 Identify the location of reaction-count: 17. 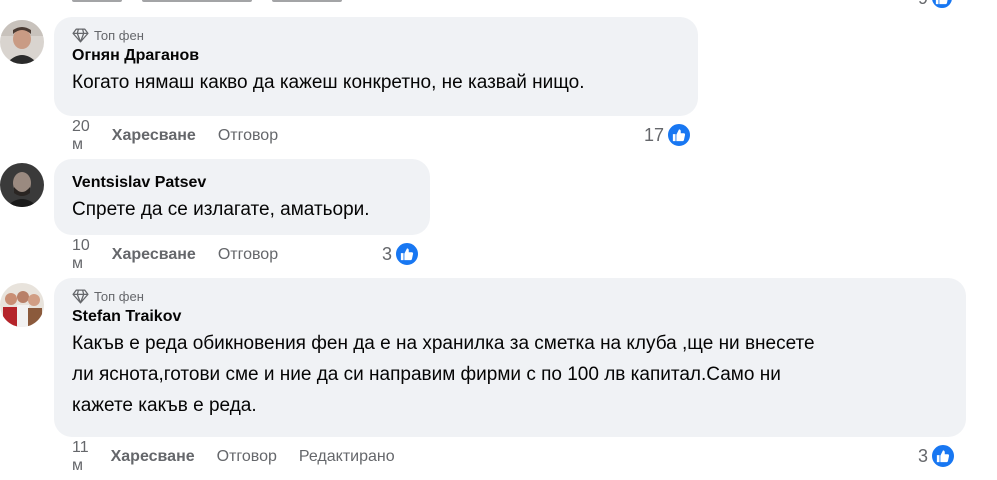
(668, 135).